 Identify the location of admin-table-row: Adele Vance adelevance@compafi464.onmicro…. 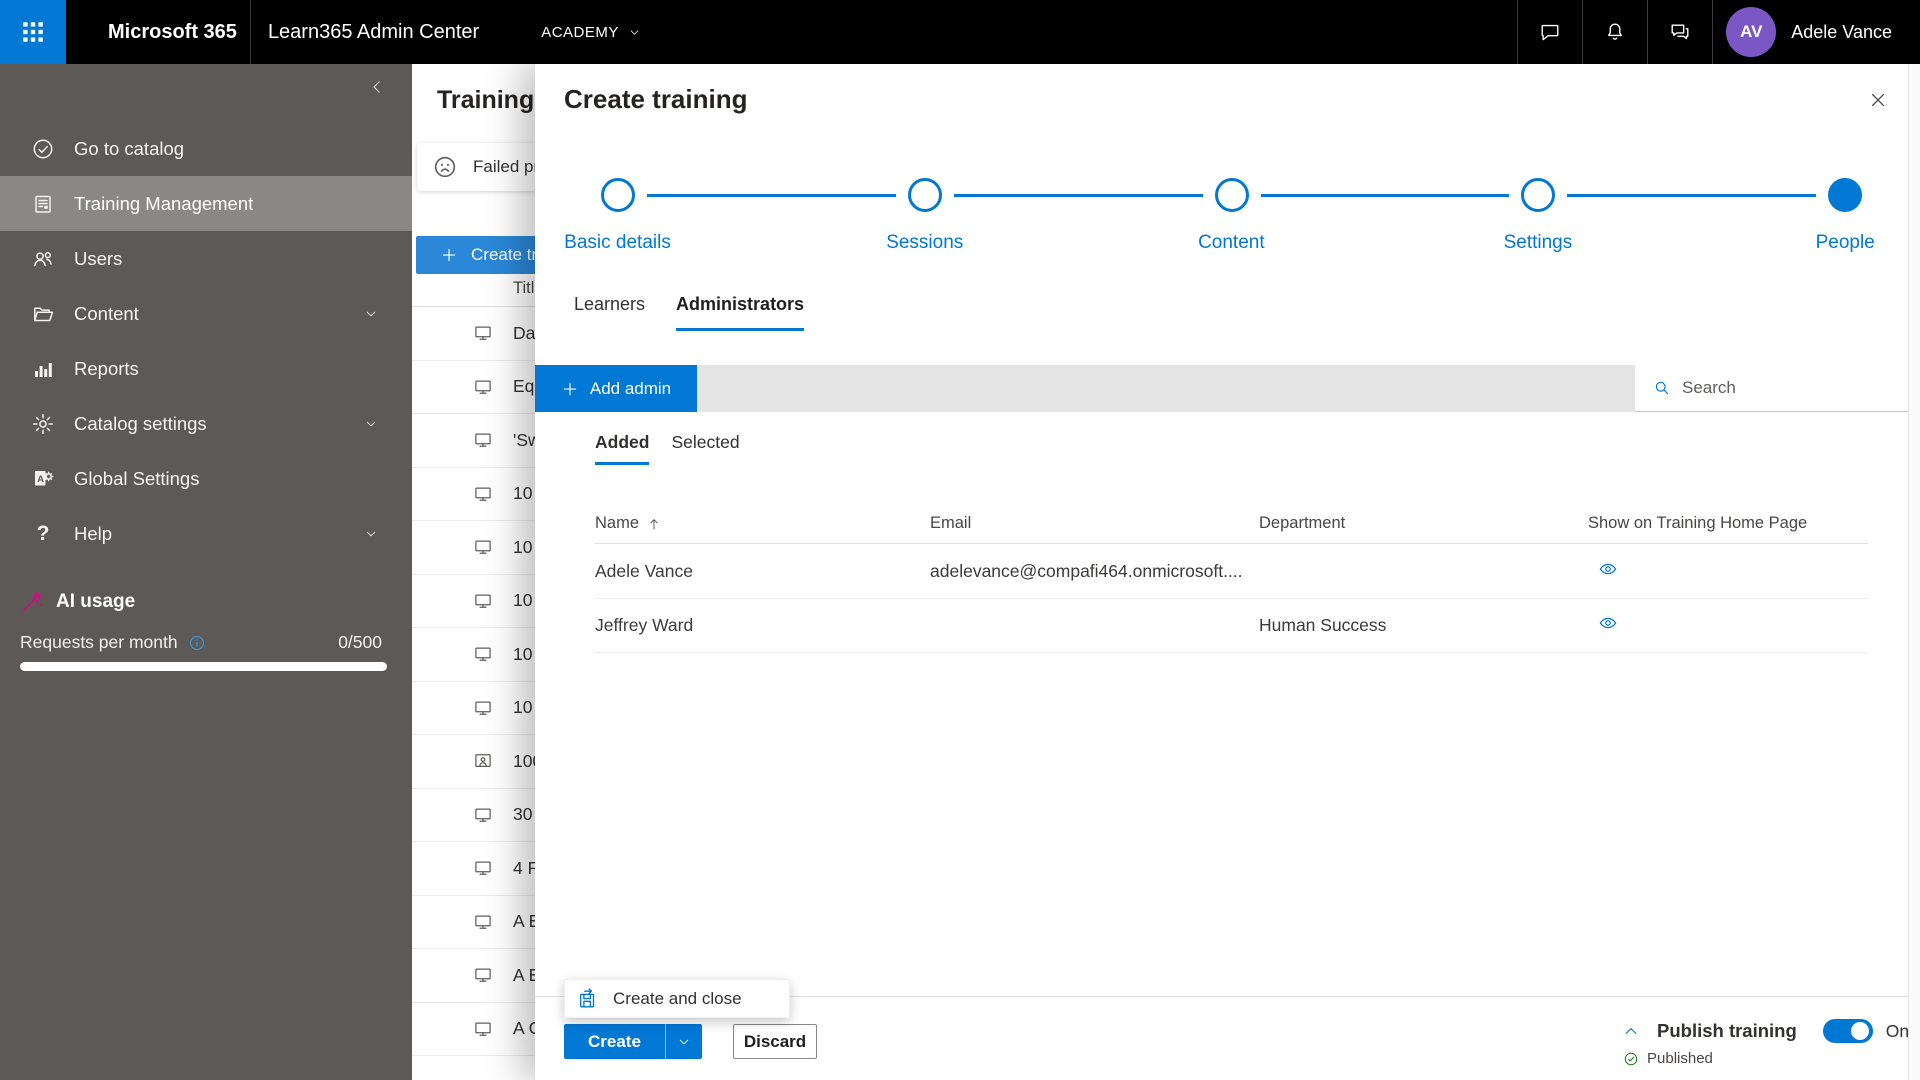
(1231, 572).